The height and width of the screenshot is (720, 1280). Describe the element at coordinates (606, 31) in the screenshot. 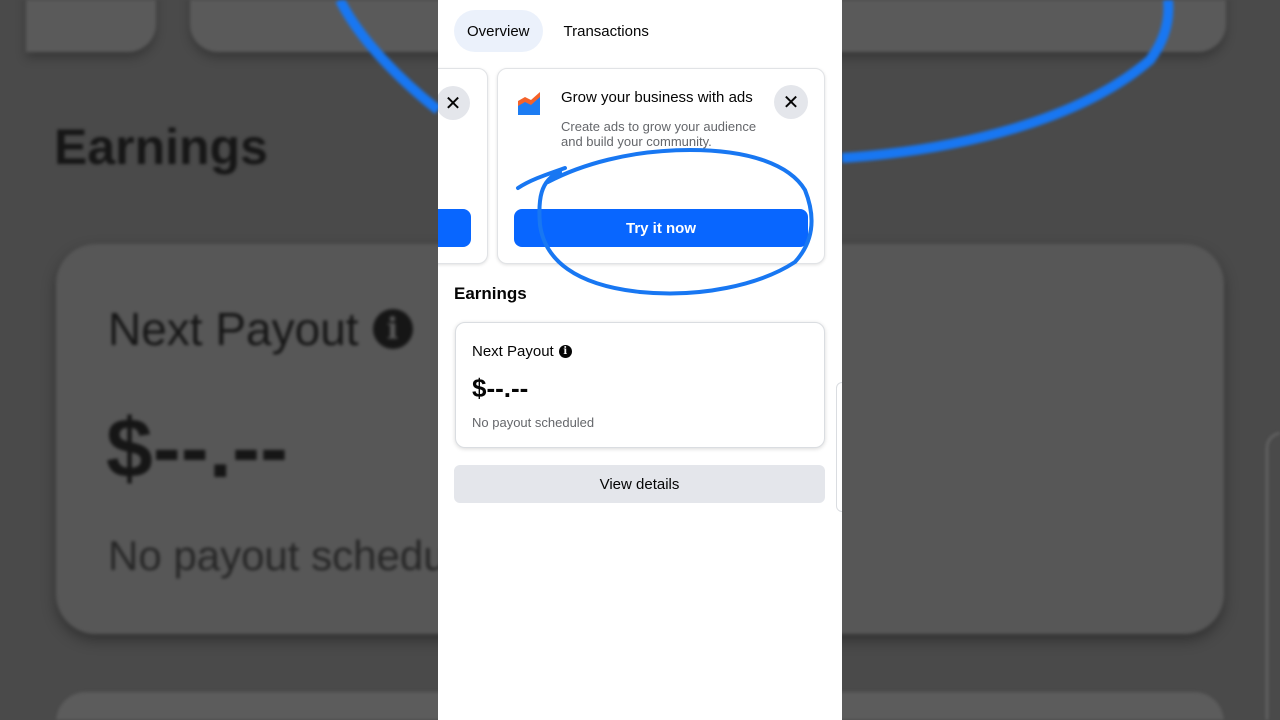

I see `tab-transactions: Transactions` at that location.